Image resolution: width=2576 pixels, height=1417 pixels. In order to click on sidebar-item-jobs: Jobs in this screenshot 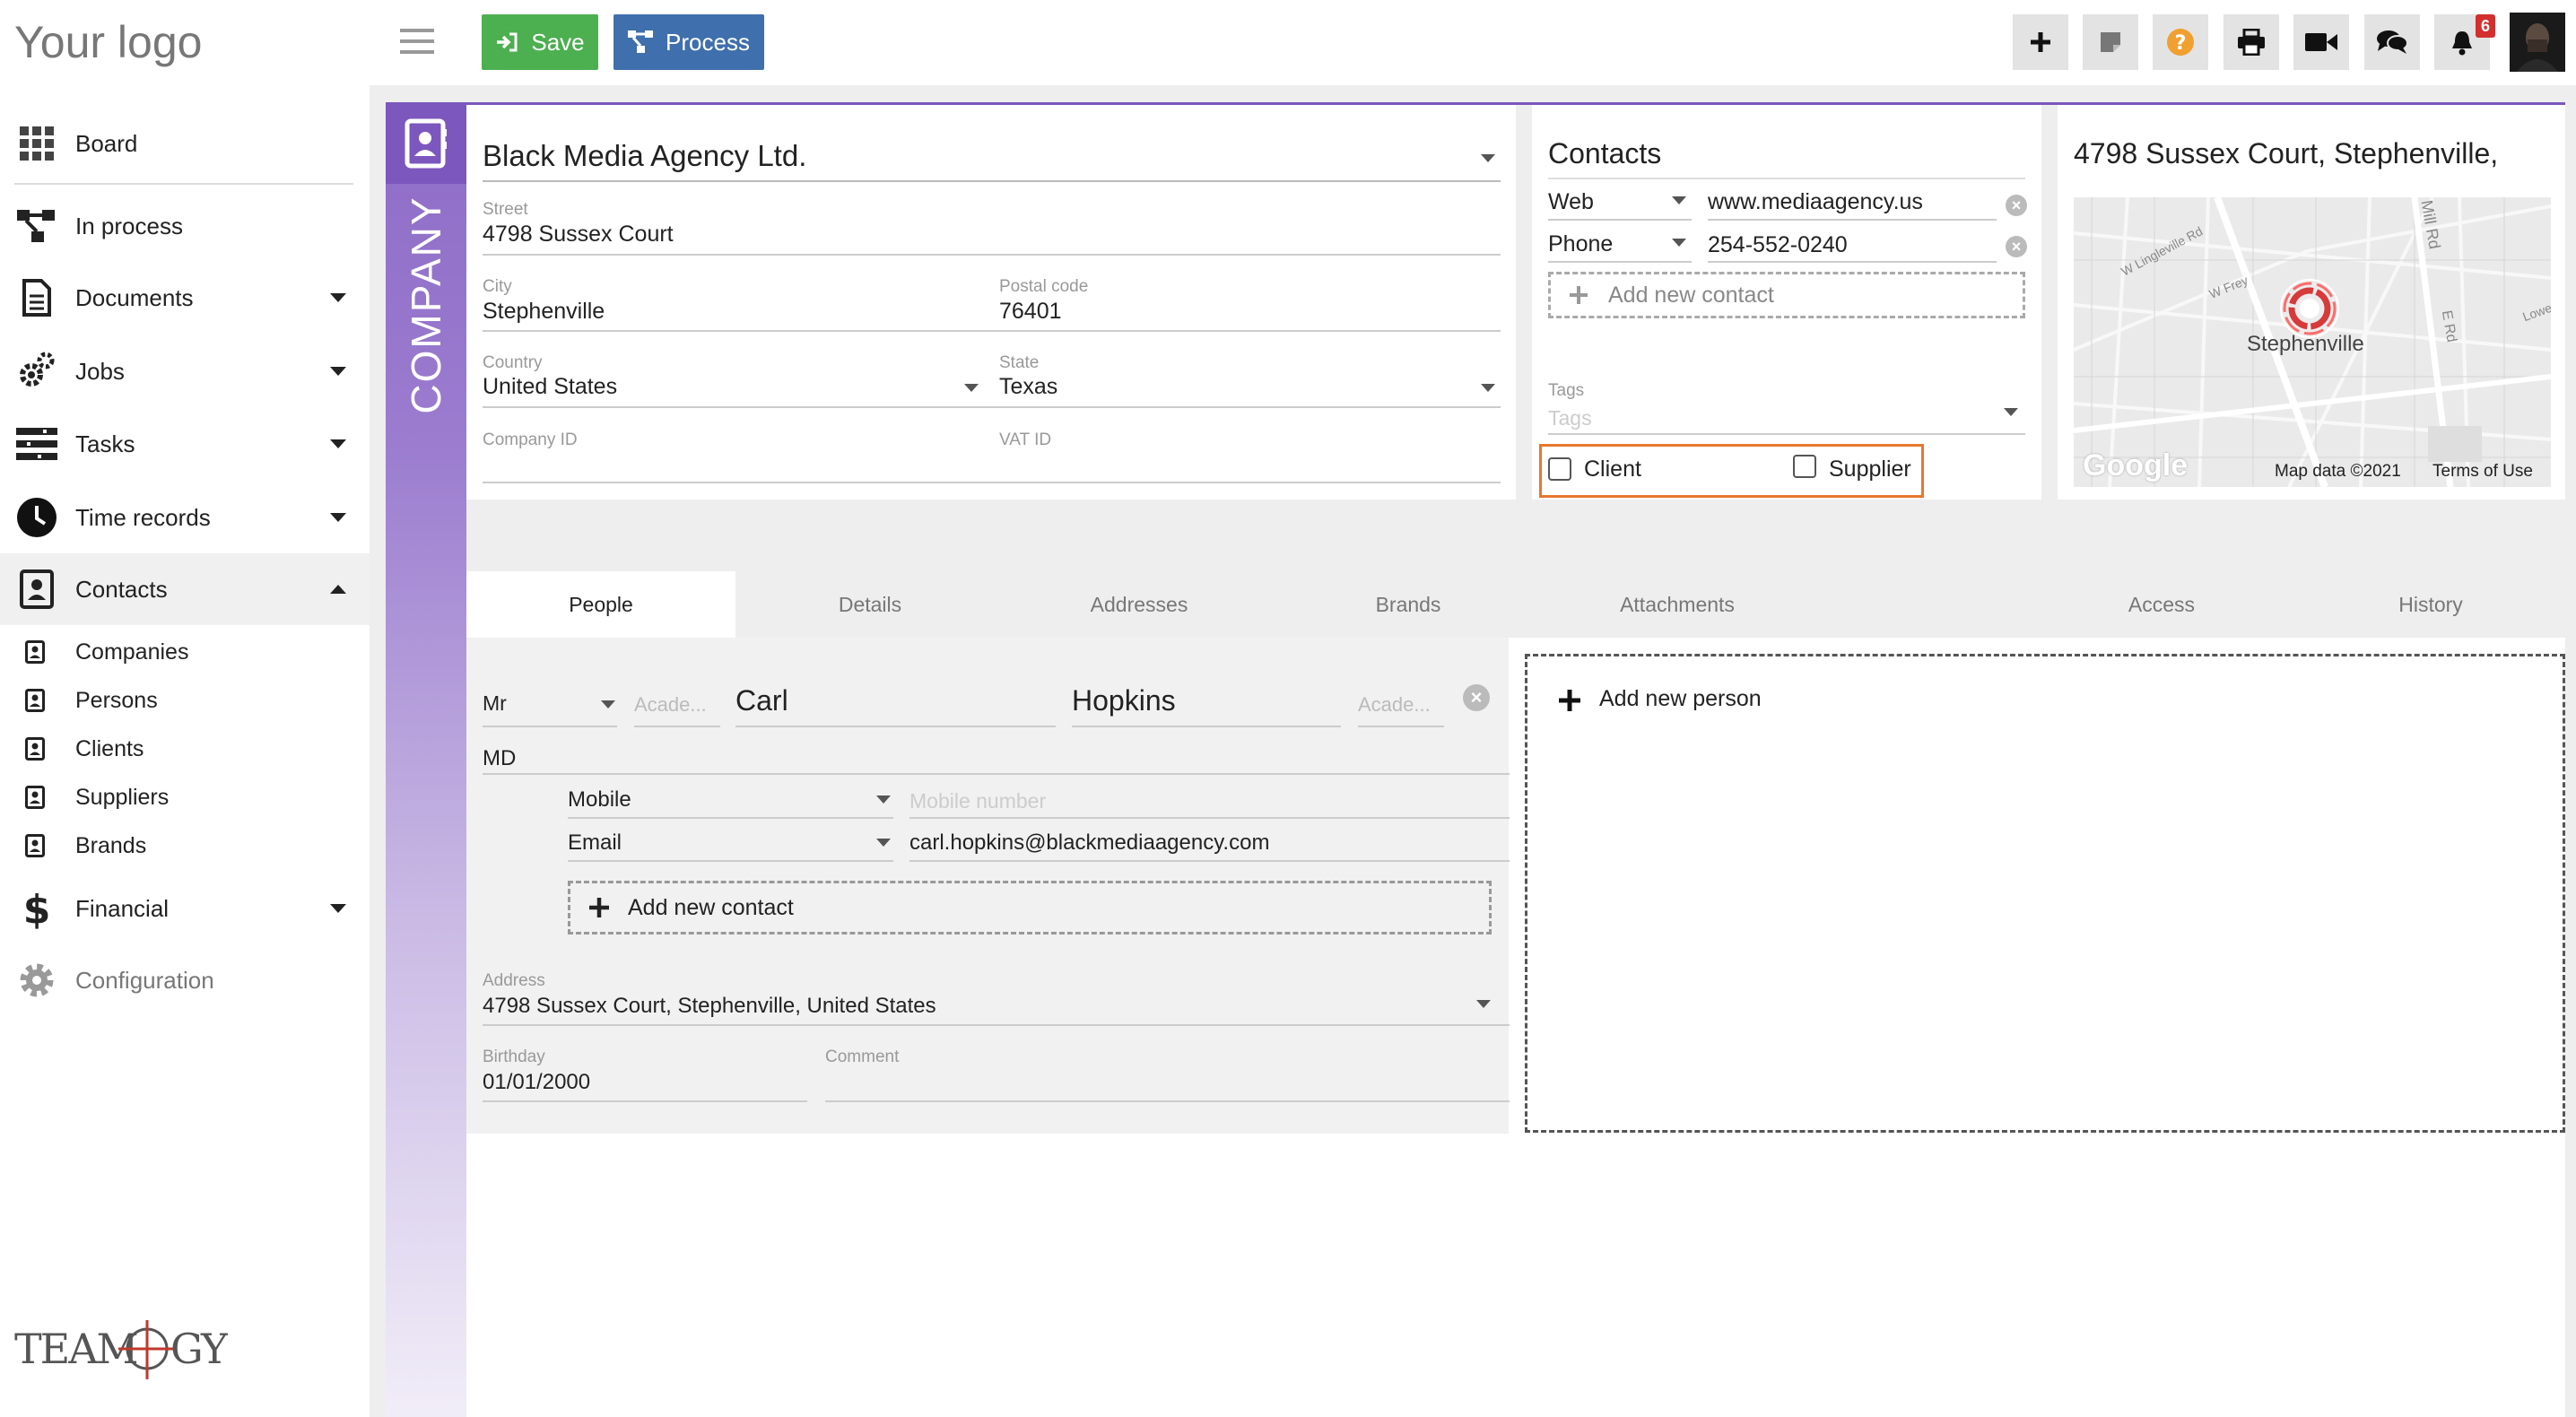, I will do `click(185, 371)`.